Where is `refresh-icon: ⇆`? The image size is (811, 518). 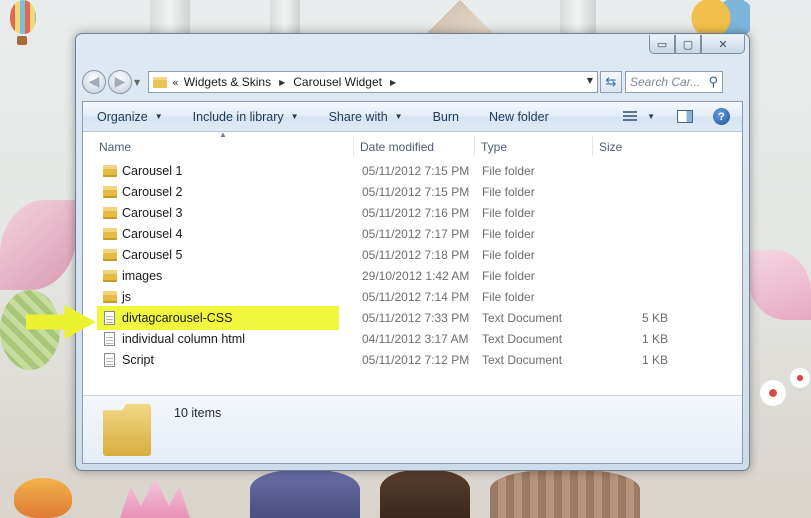
refresh-icon: ⇆ is located at coordinates (611, 82).